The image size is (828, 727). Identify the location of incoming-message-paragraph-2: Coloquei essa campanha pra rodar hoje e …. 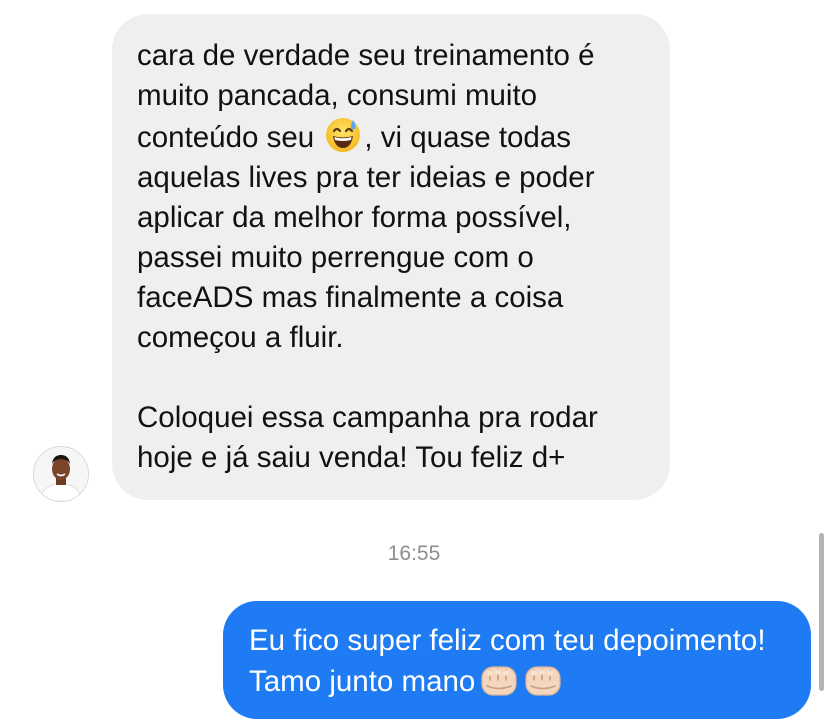
(367, 437).